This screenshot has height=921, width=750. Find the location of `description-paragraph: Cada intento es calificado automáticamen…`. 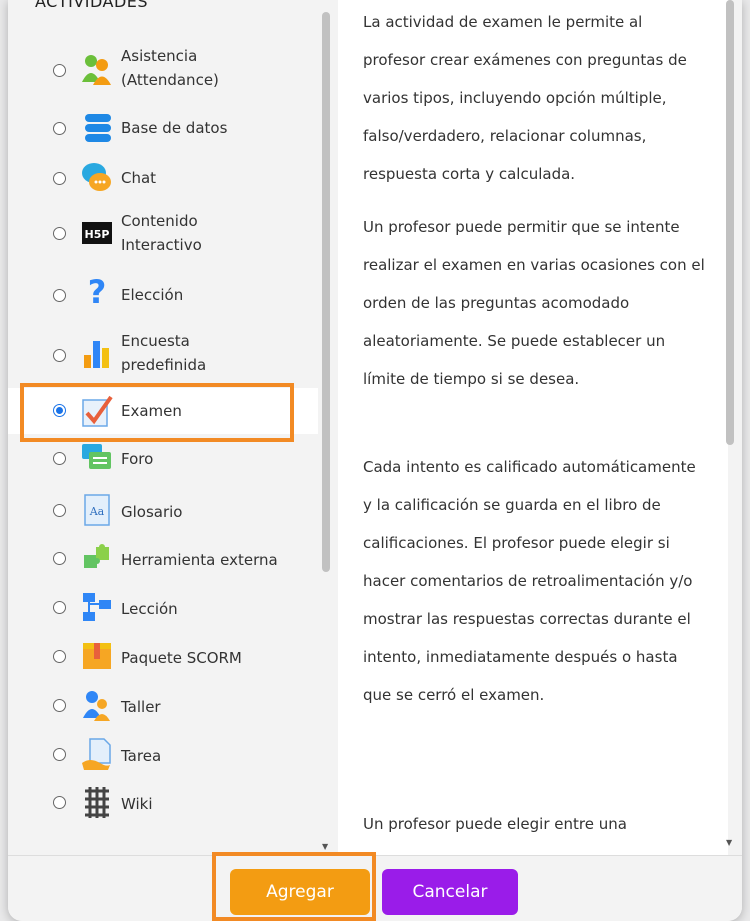

description-paragraph: Cada intento es calificado automáticamen… is located at coordinates (529, 581).